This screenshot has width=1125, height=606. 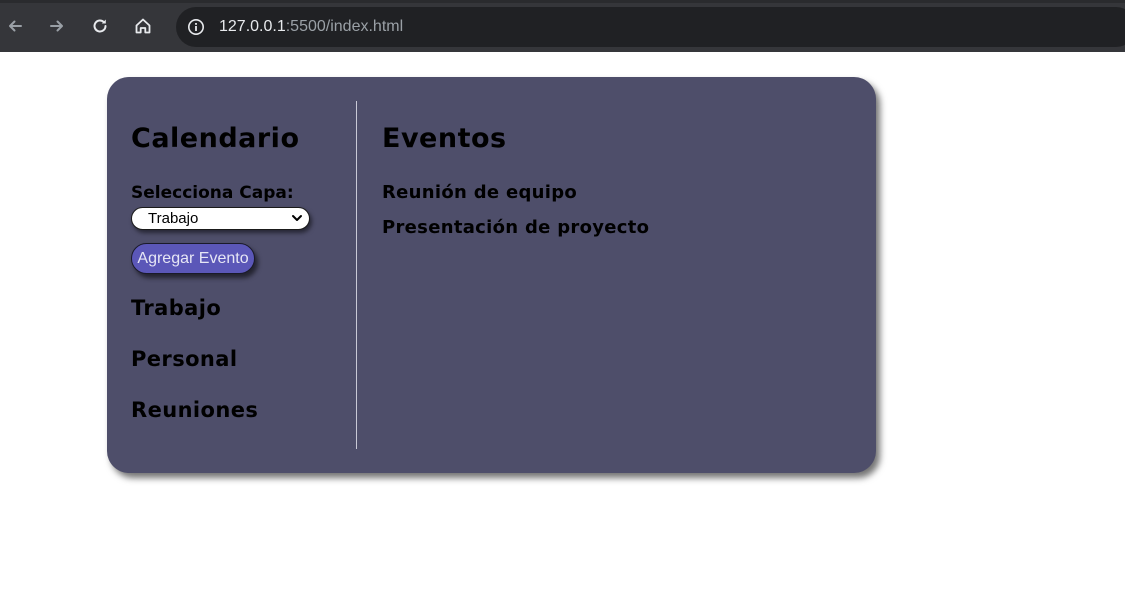 What do you see at coordinates (184, 359) in the screenshot?
I see `layer-item-personal: Personal` at bounding box center [184, 359].